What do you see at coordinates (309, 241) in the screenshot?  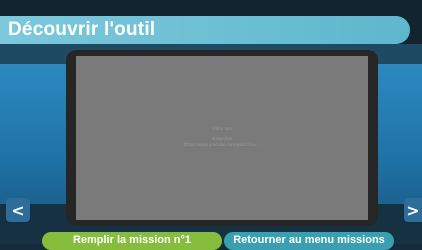 I see `return-menu-button: Retourner au menu missions` at bounding box center [309, 241].